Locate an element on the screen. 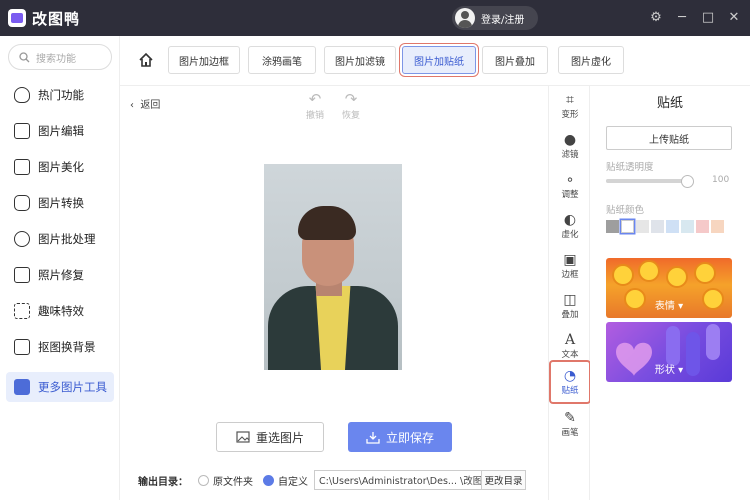 The height and width of the screenshot is (500, 750). sidebar-item-beautify: 图片美化 is located at coordinates (60, 167).